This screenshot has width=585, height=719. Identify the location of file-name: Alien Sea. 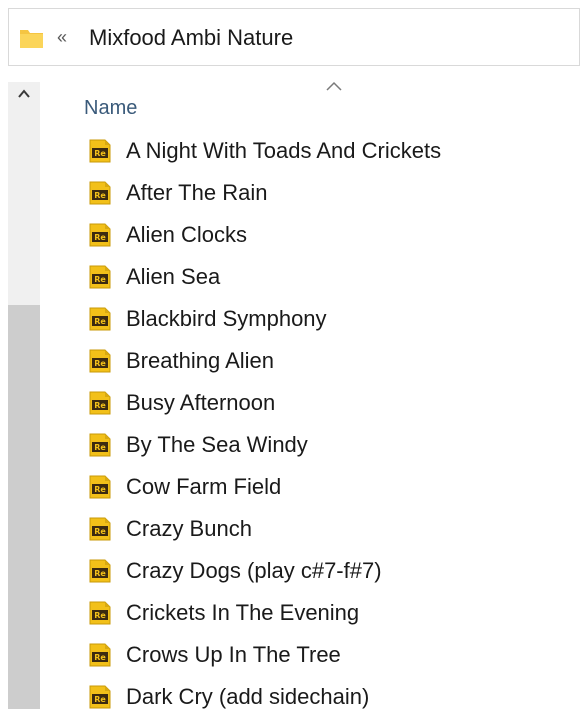
(173, 276).